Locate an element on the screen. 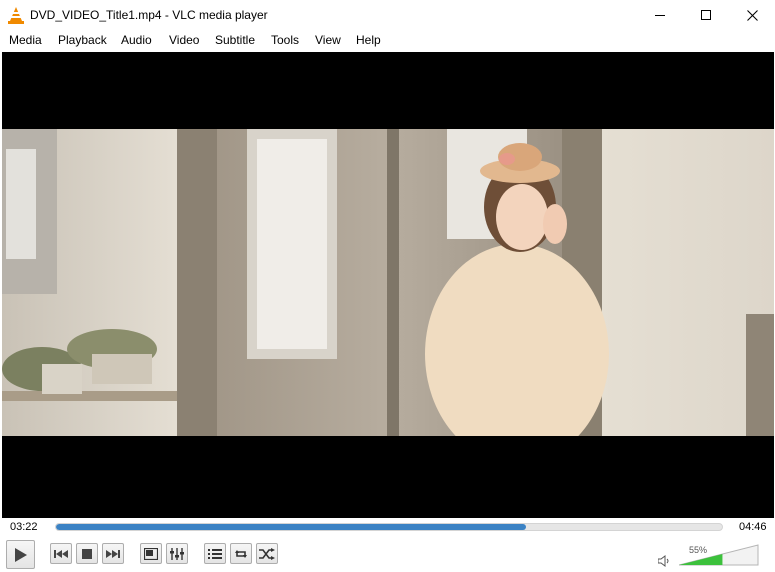 This screenshot has height=572, width=775. menu-video: Video is located at coordinates (184, 40).